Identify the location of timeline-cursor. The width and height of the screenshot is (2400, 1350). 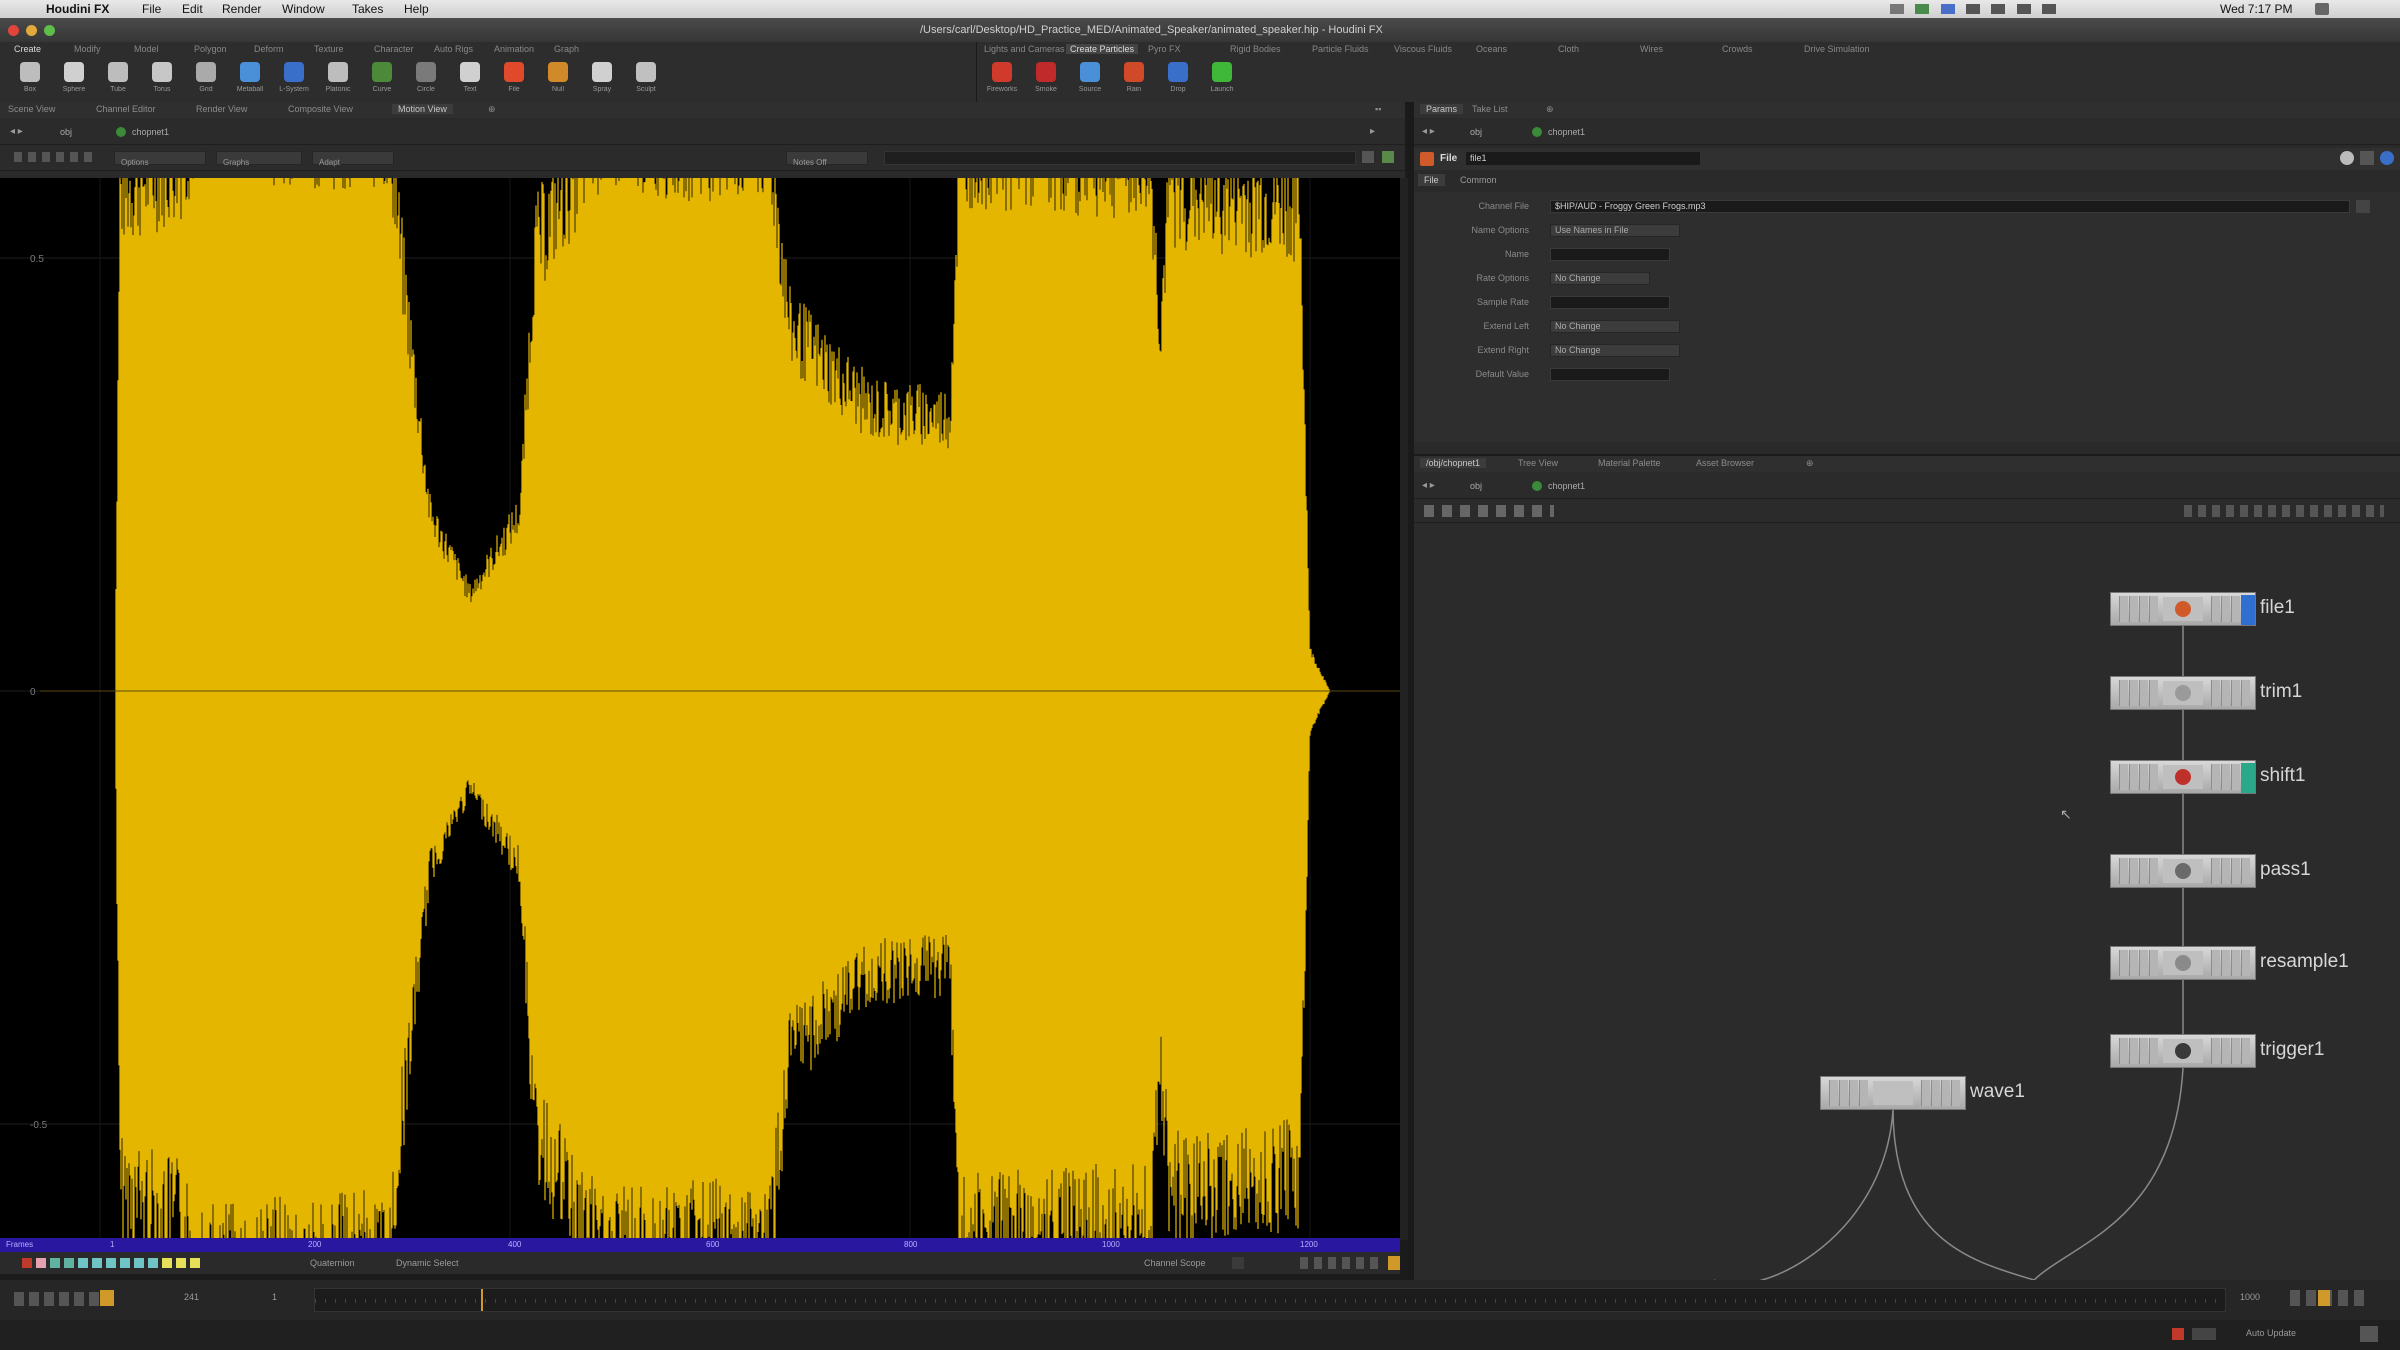
(482, 1300).